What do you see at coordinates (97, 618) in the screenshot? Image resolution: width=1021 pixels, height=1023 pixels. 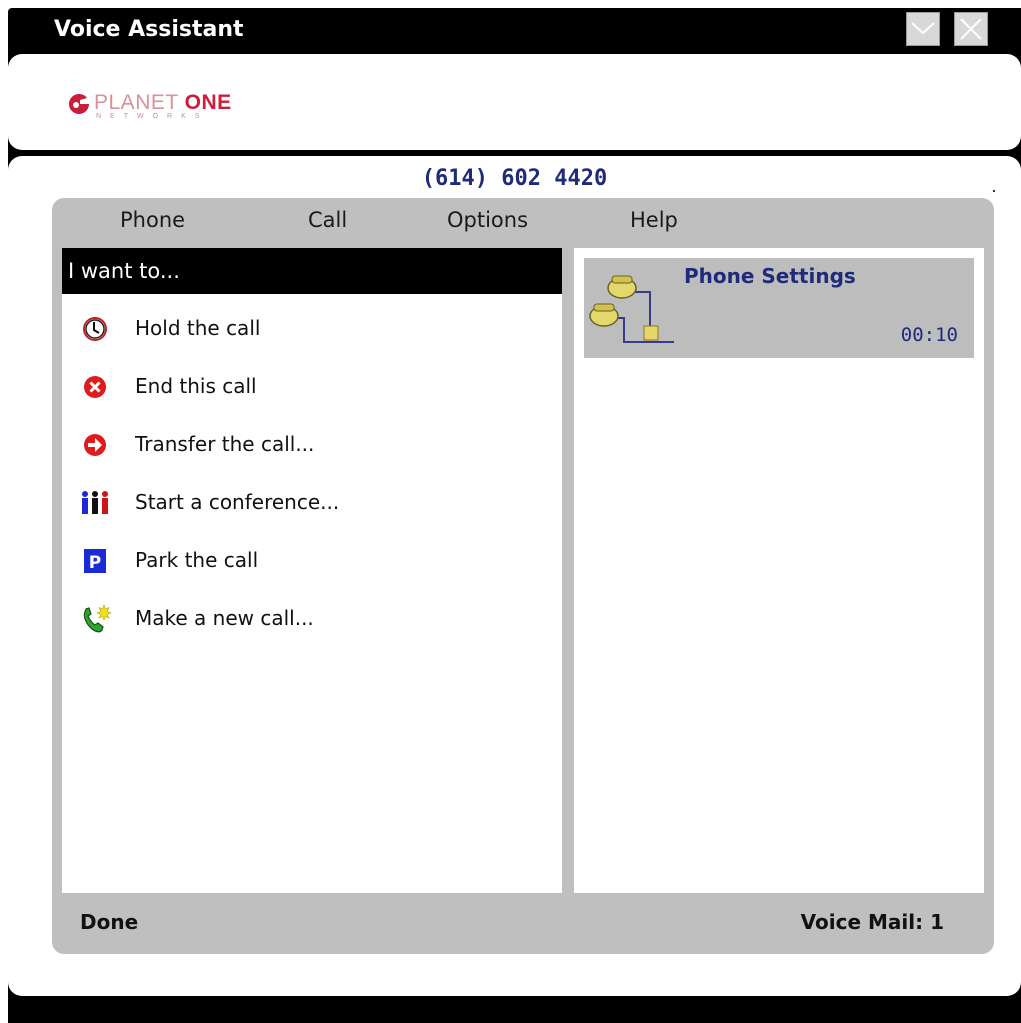 I see `new-call-icon` at bounding box center [97, 618].